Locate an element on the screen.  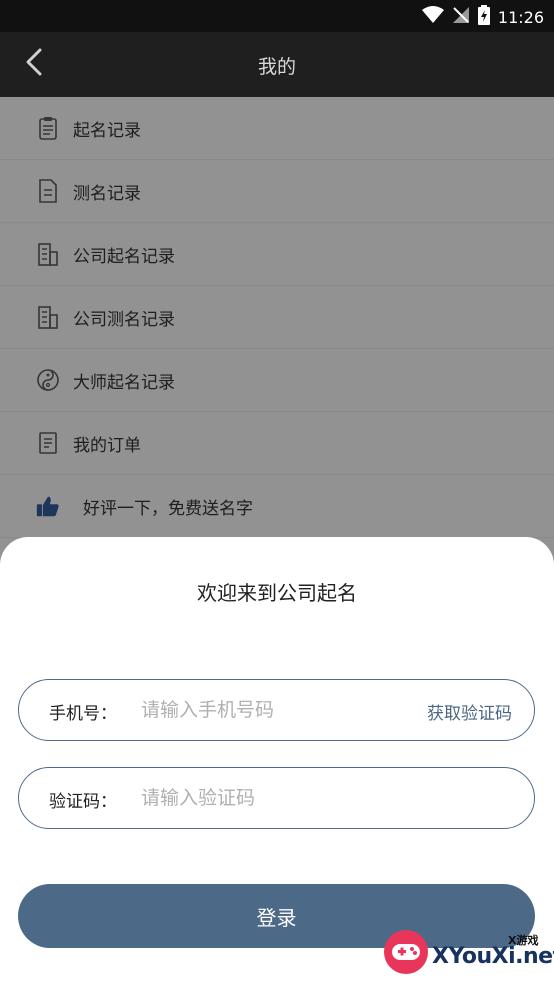
app-bar: 我的 is located at coordinates (277, 64).